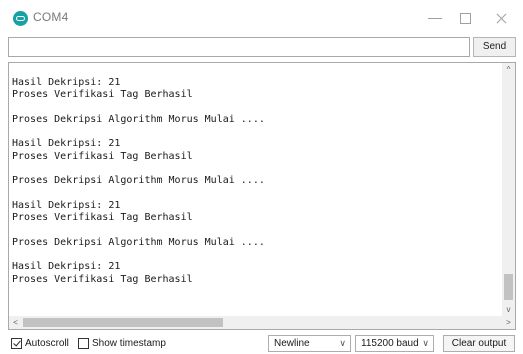  I want to click on clear-output-button: Clear output, so click(479, 343).